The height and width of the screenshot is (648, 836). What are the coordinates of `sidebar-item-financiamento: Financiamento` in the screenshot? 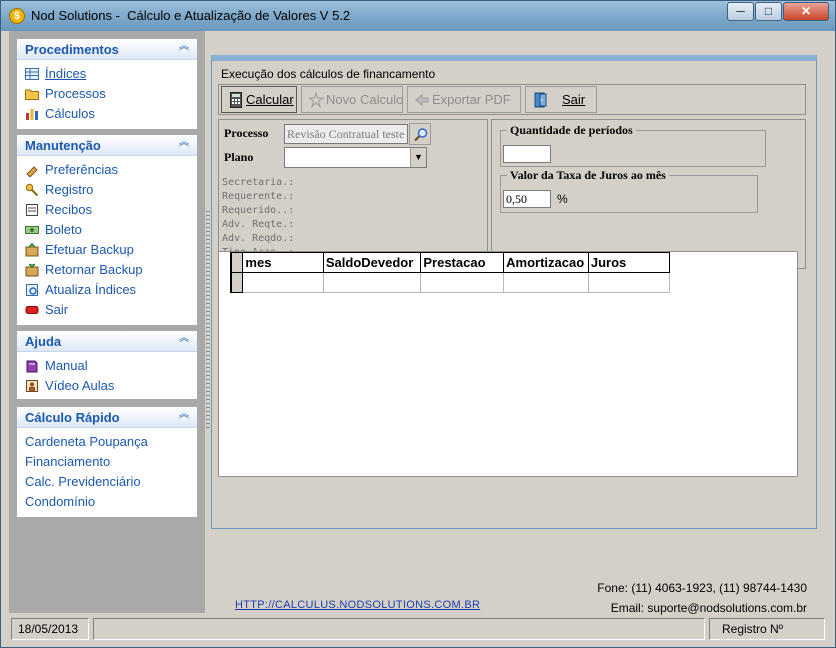 It's located at (107, 462).